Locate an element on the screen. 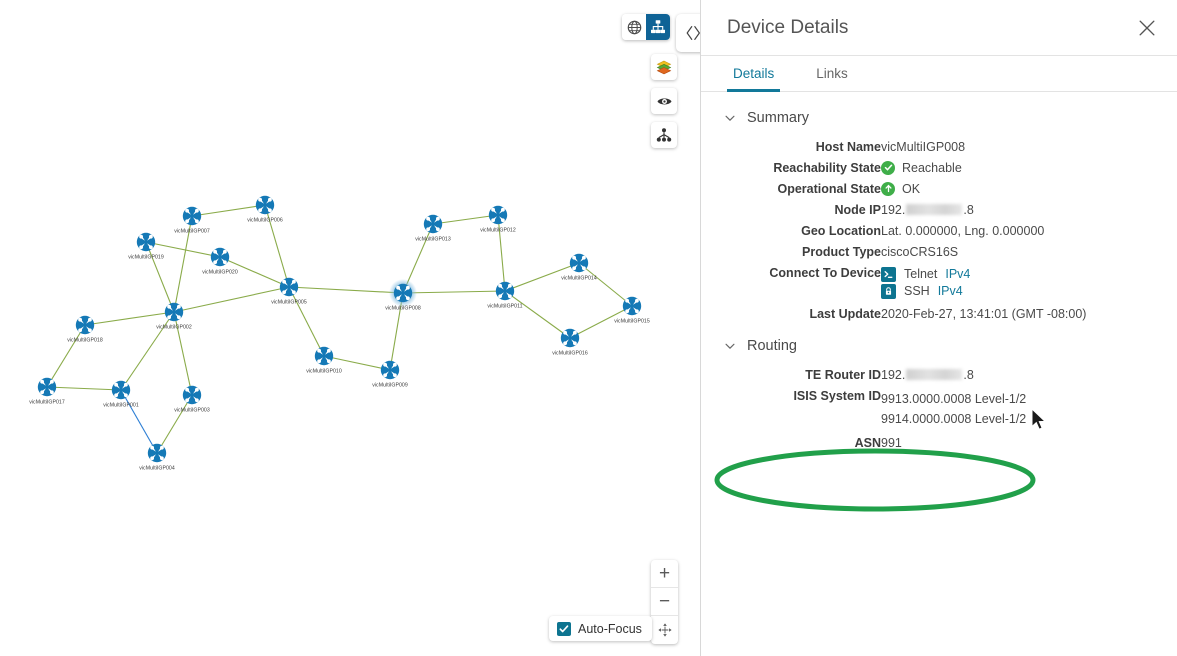 The image size is (1177, 656). map-tool-stack is located at coordinates (664, 101).